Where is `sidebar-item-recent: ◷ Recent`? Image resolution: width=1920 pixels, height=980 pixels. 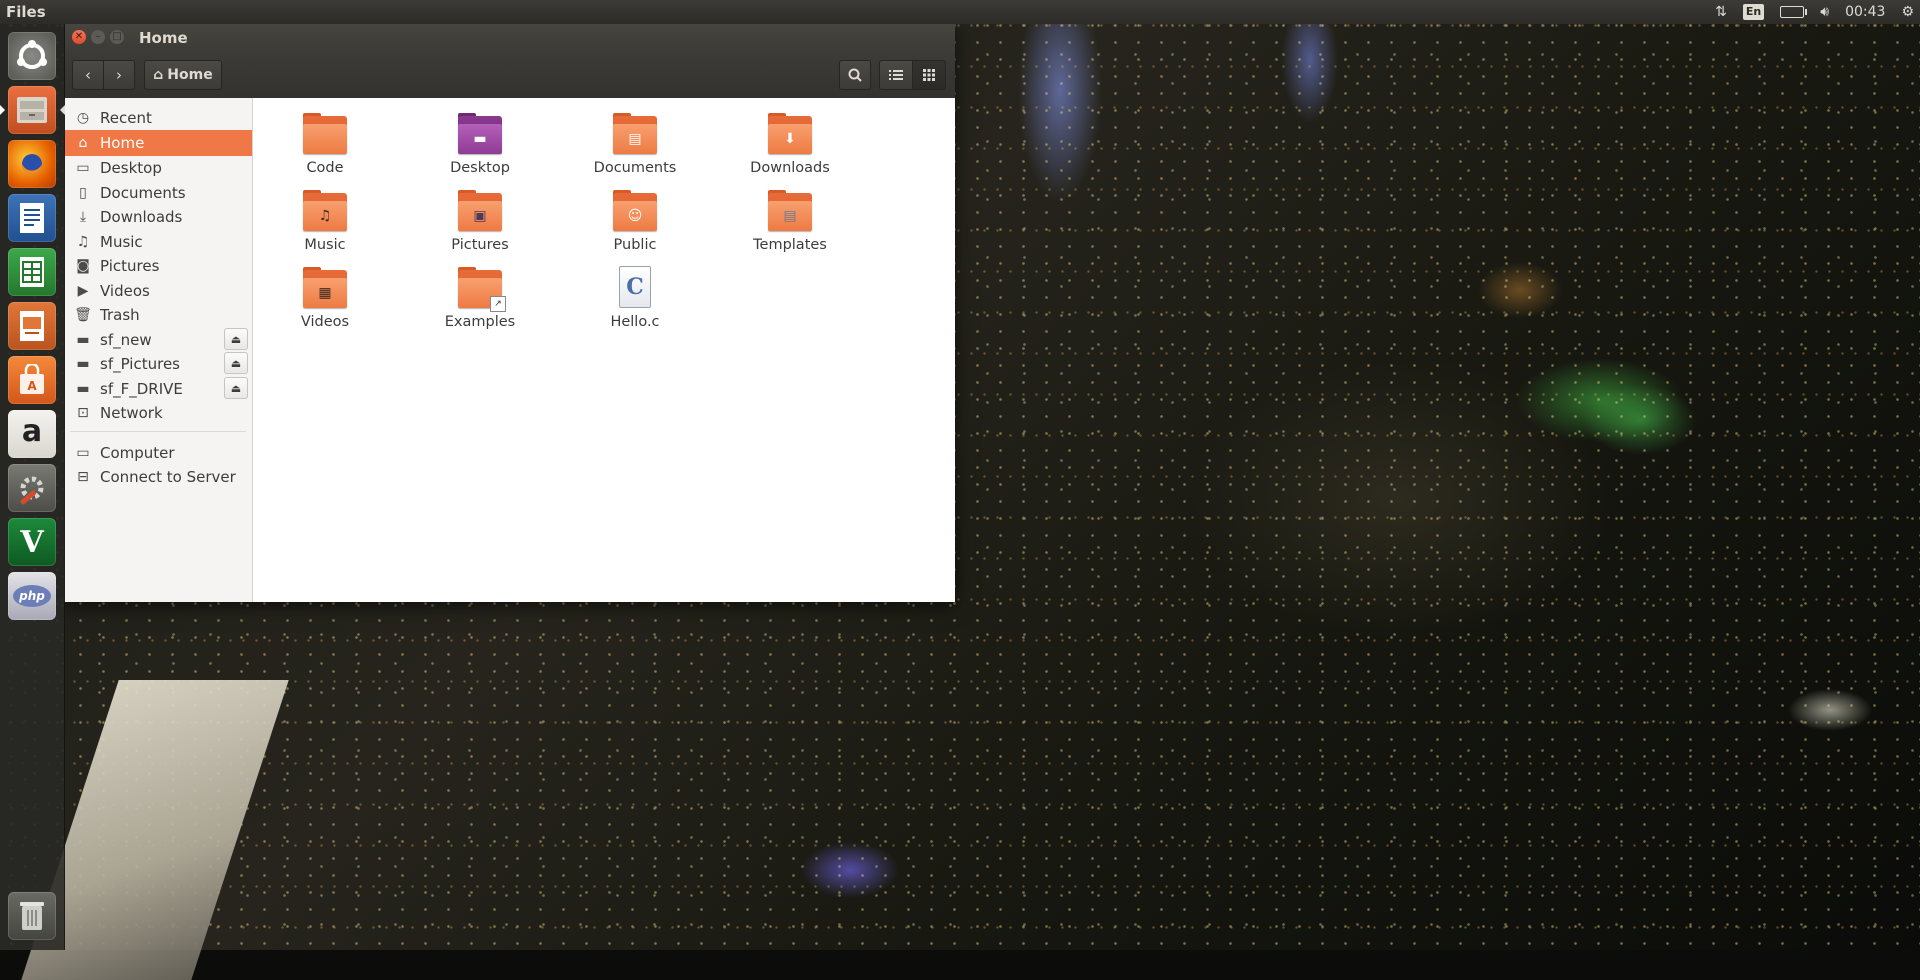 sidebar-item-recent: ◷ Recent is located at coordinates (158, 118).